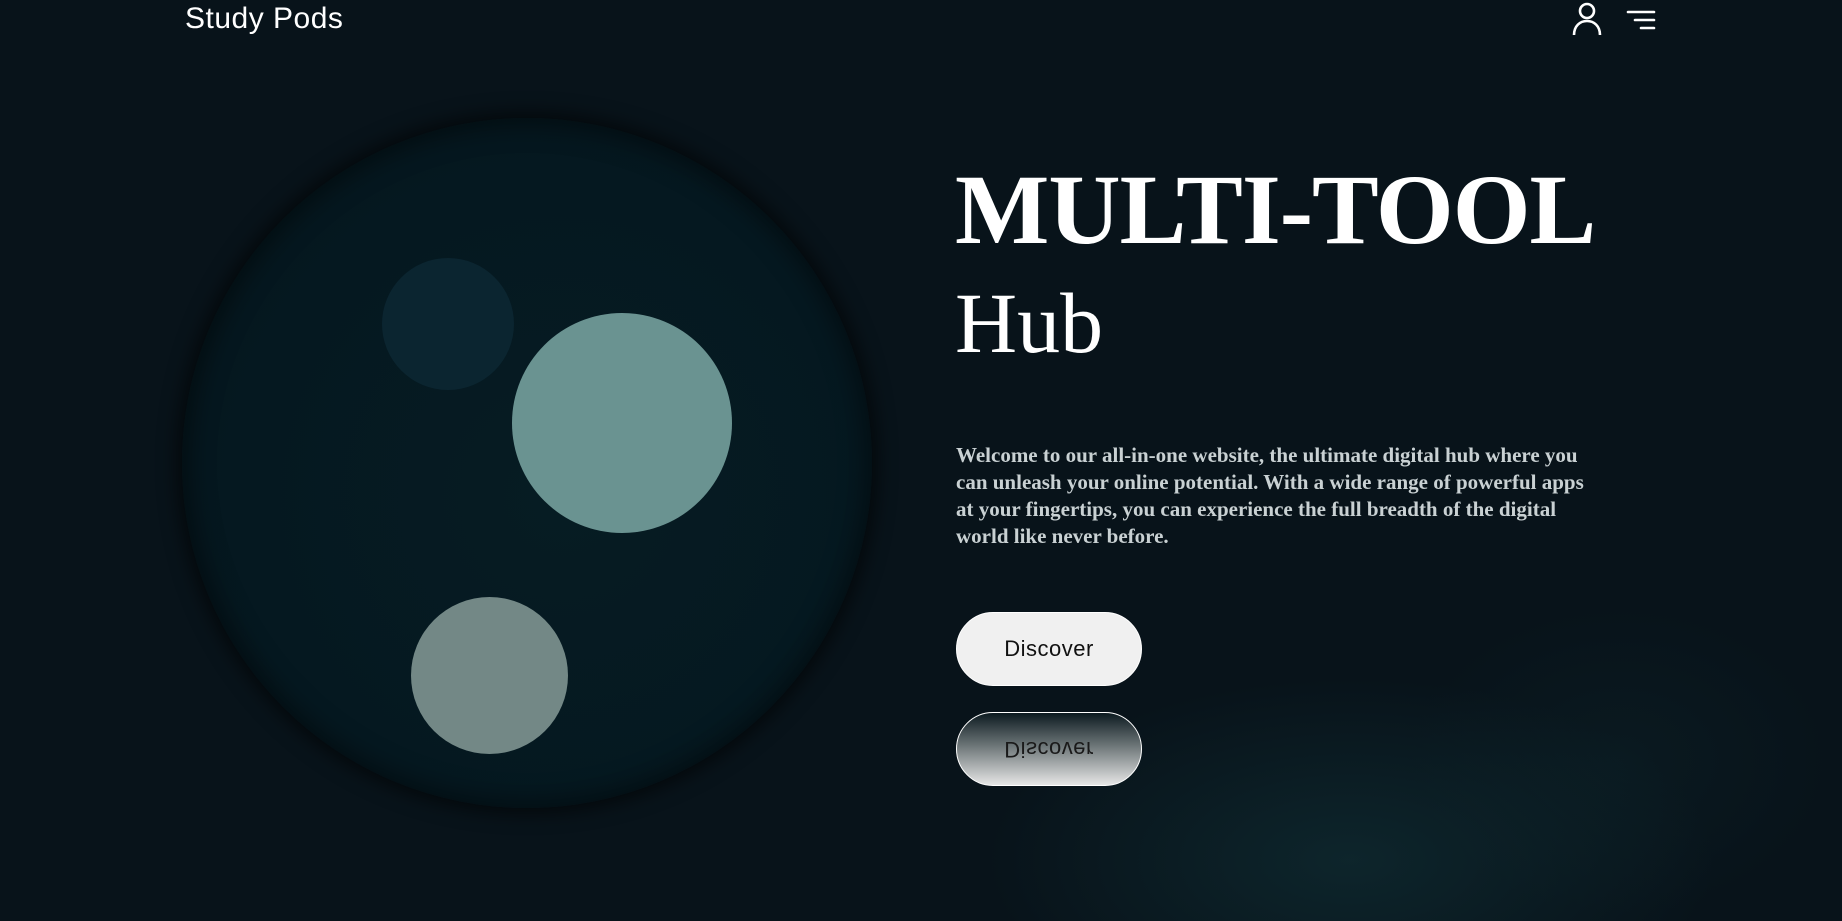 The image size is (1842, 921). What do you see at coordinates (622, 423) in the screenshot?
I see `decorative-dot-large` at bounding box center [622, 423].